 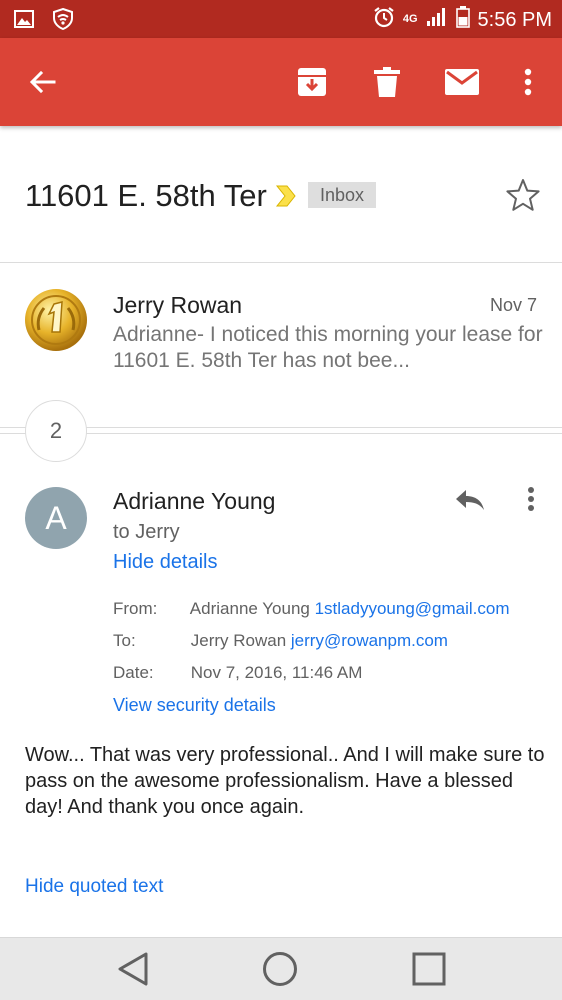 What do you see at coordinates (146, 195) in the screenshot?
I see `thread-subject: 11601 E. 58th Ter` at bounding box center [146, 195].